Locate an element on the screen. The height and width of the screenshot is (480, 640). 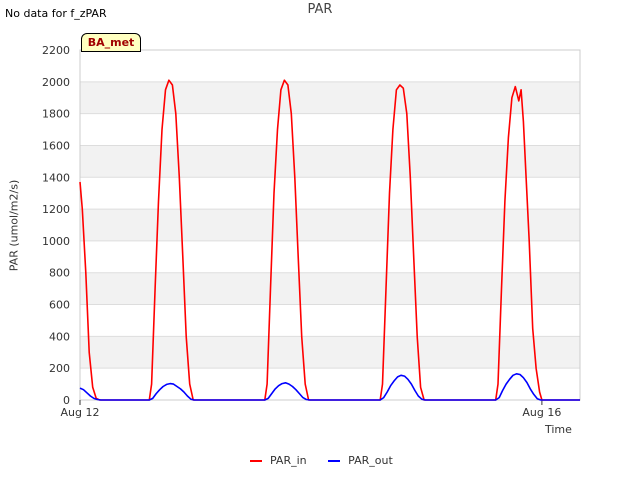
y-tick-label: 1000 is located at coordinates (56, 241).